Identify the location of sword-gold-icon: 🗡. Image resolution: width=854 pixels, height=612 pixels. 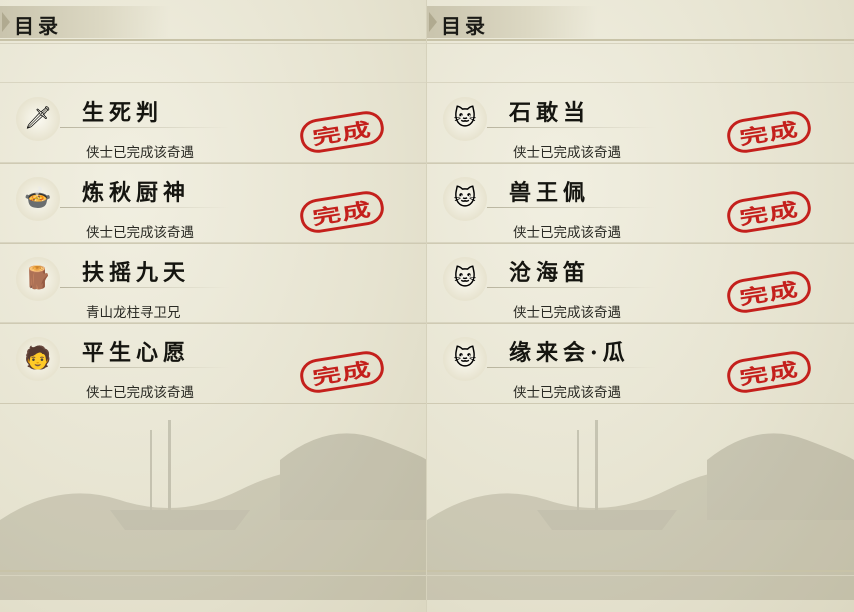
(38, 119).